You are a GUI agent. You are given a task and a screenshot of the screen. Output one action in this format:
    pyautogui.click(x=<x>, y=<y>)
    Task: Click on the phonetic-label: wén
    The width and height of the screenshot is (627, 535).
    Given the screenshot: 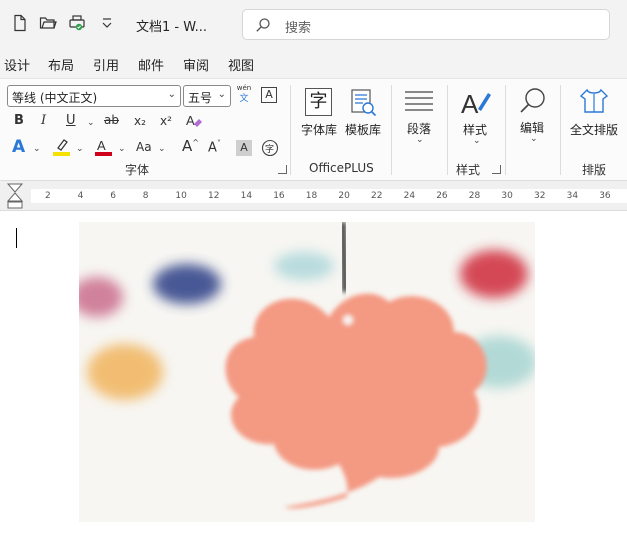 What is the action you would take?
    pyautogui.click(x=244, y=88)
    